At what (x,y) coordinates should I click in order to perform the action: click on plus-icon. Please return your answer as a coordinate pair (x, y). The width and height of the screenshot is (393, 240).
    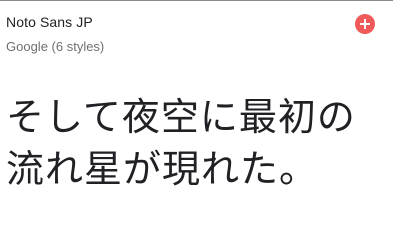
    Looking at the image, I should click on (365, 24).